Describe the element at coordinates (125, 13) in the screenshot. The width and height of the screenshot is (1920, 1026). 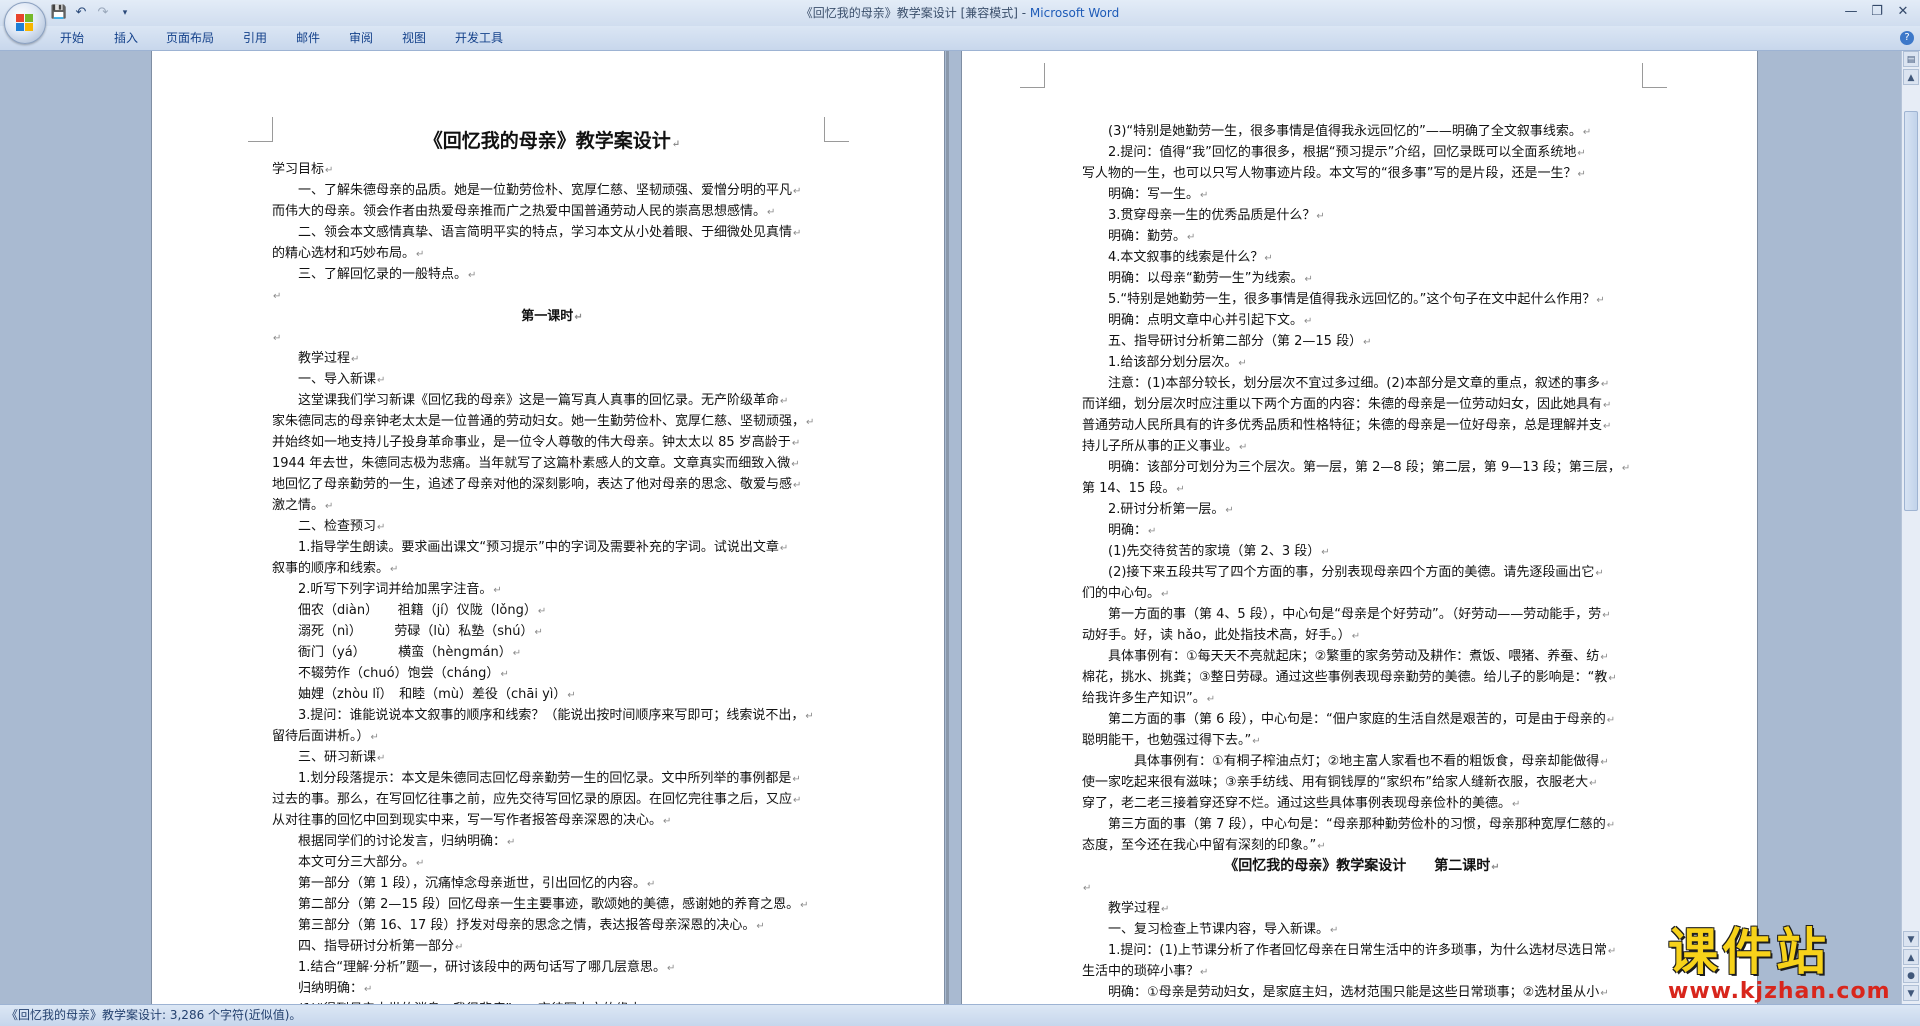
I see `chevron-down-icon: ▾` at that location.